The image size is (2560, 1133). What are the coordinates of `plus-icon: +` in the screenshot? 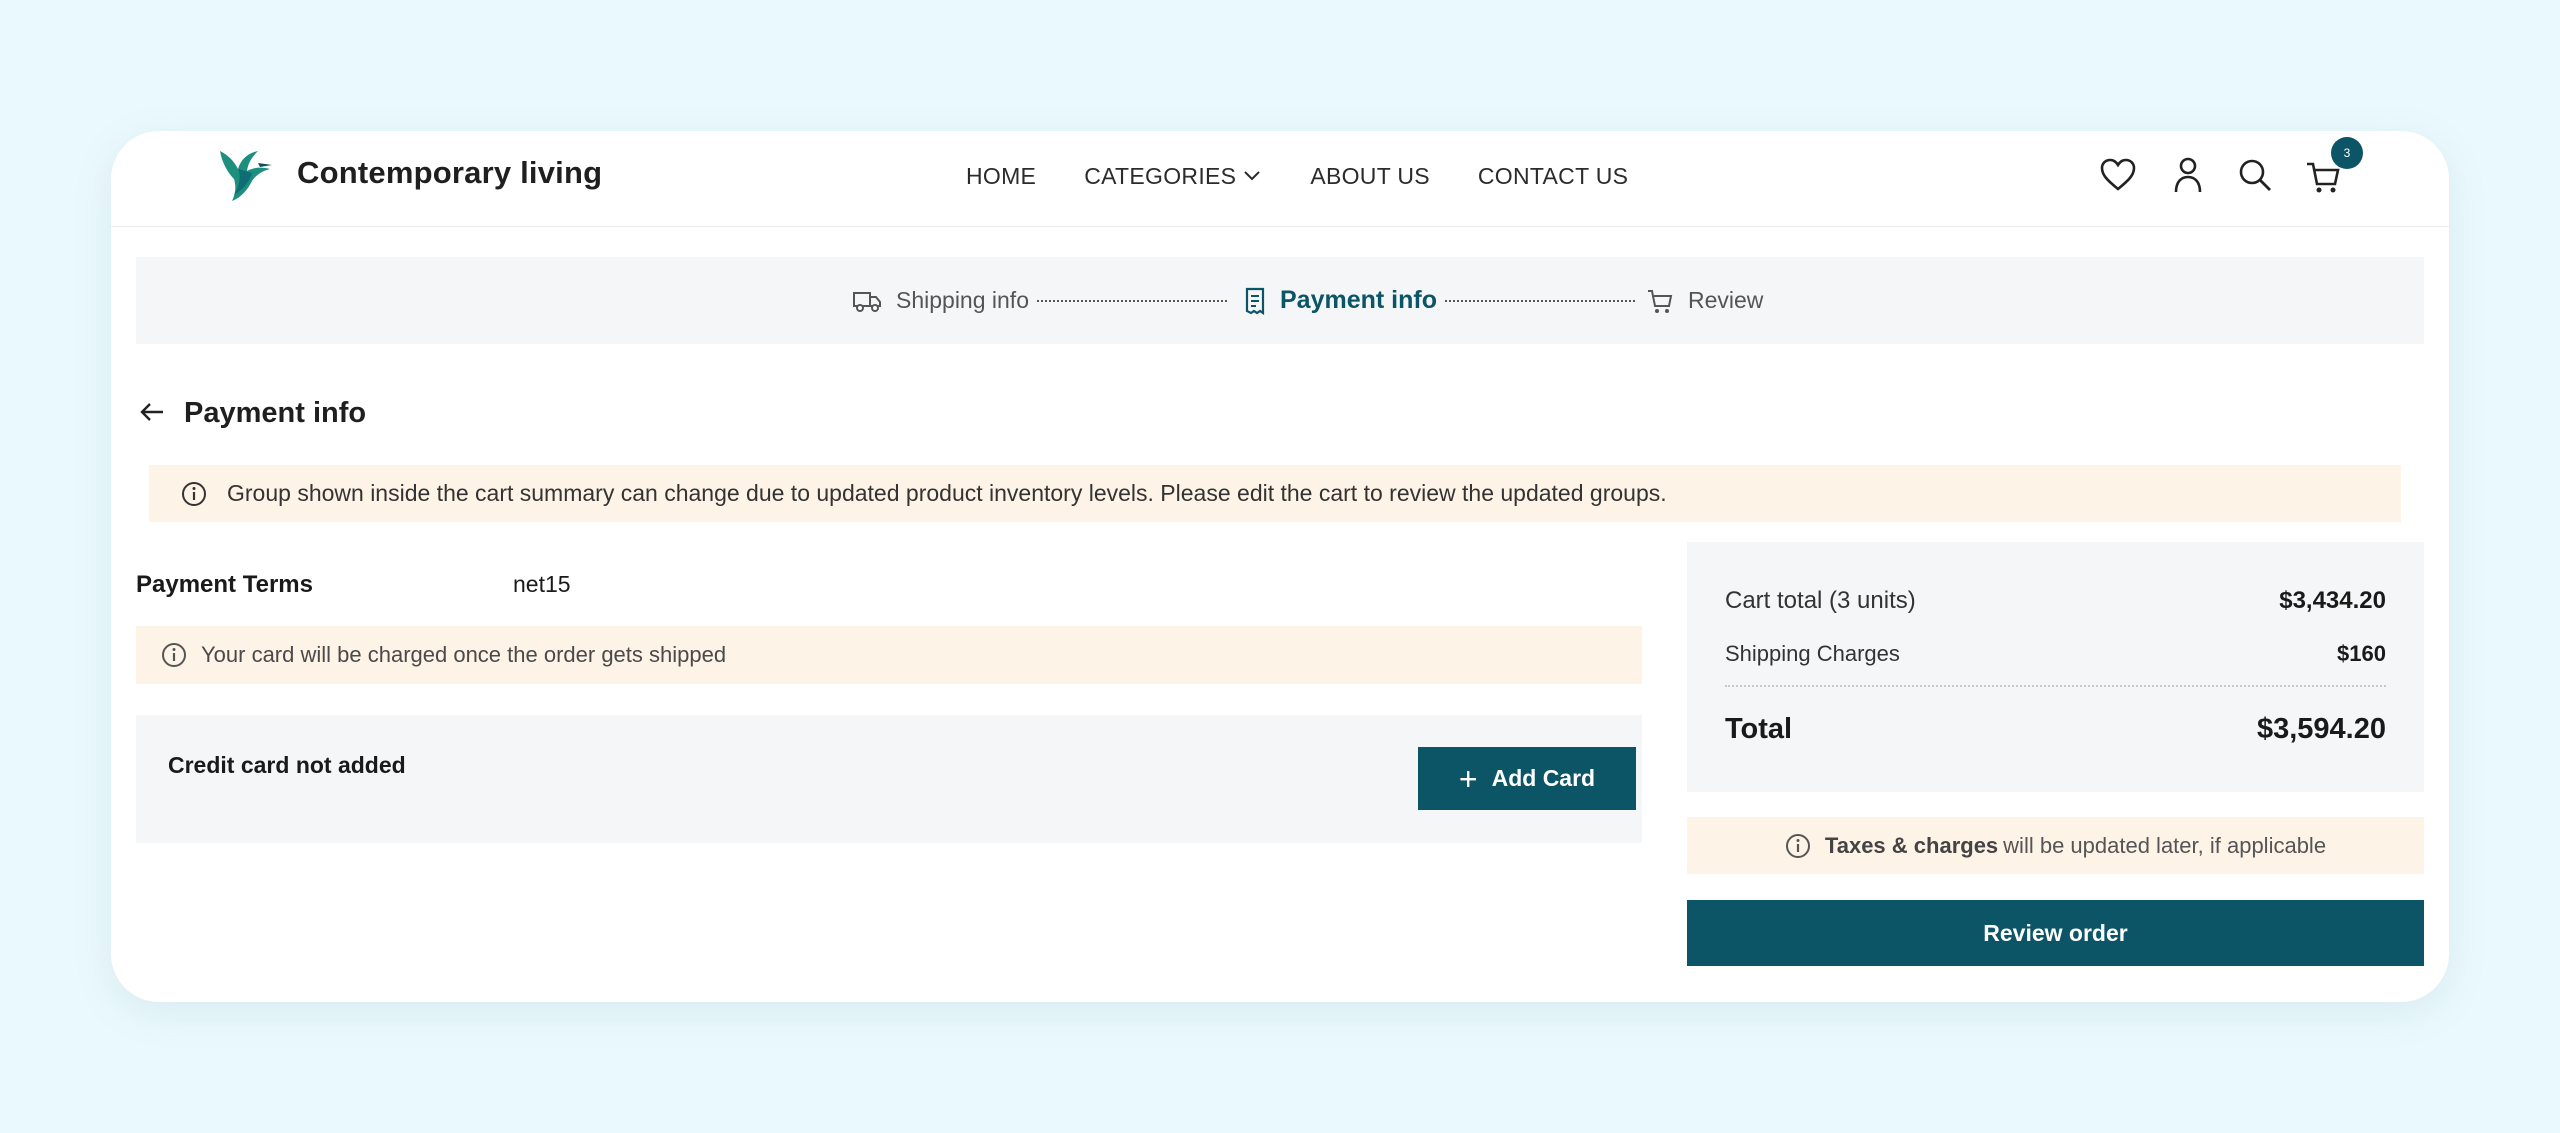 It's located at (1468, 778).